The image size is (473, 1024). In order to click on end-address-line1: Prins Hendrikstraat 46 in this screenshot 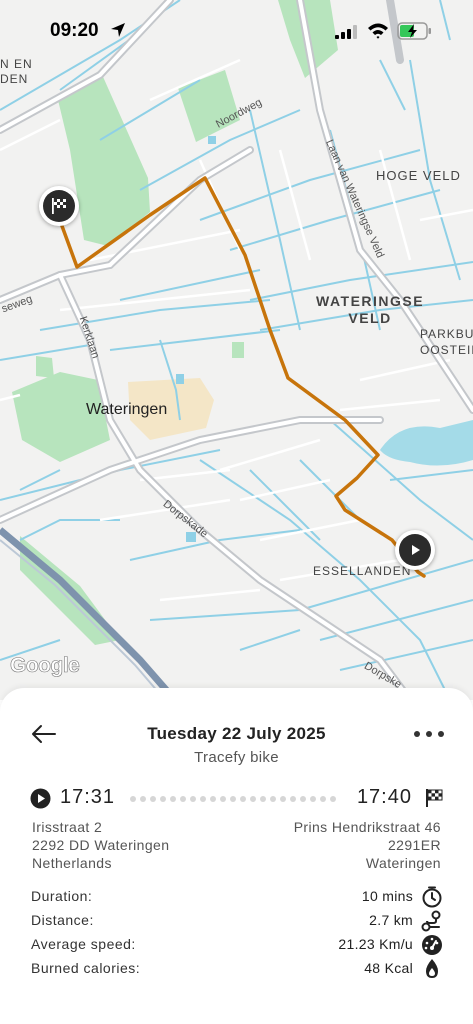, I will do `click(367, 827)`.